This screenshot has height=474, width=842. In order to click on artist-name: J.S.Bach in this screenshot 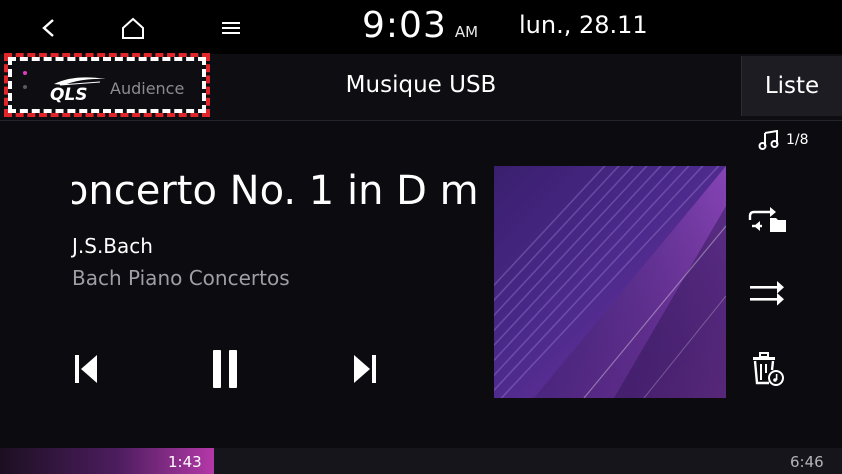, I will do `click(112, 246)`.